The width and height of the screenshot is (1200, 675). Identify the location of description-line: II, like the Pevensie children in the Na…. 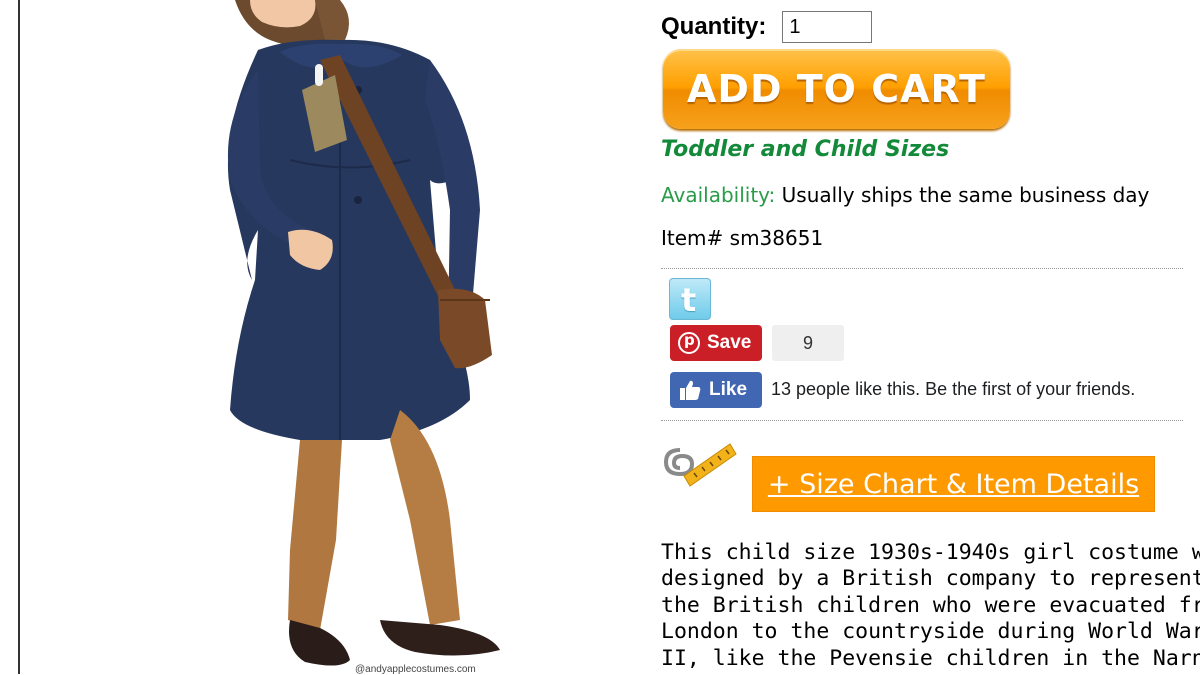
(930, 658).